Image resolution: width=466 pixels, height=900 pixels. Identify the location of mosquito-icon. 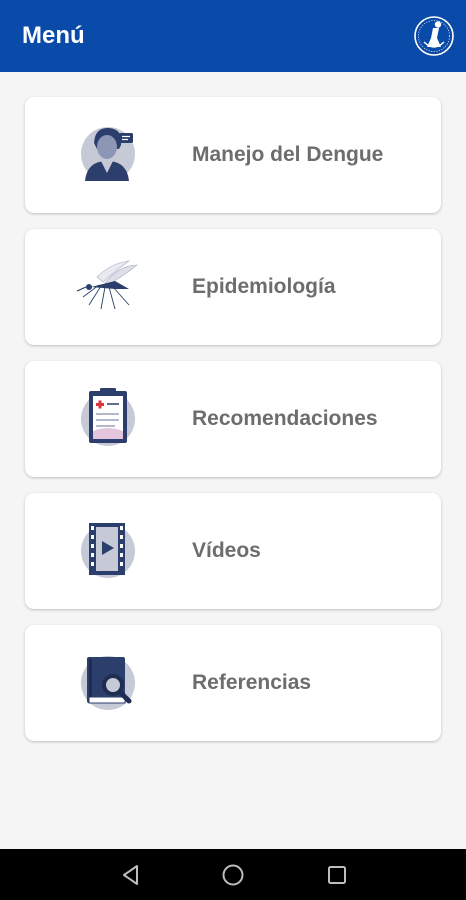
(108, 286).